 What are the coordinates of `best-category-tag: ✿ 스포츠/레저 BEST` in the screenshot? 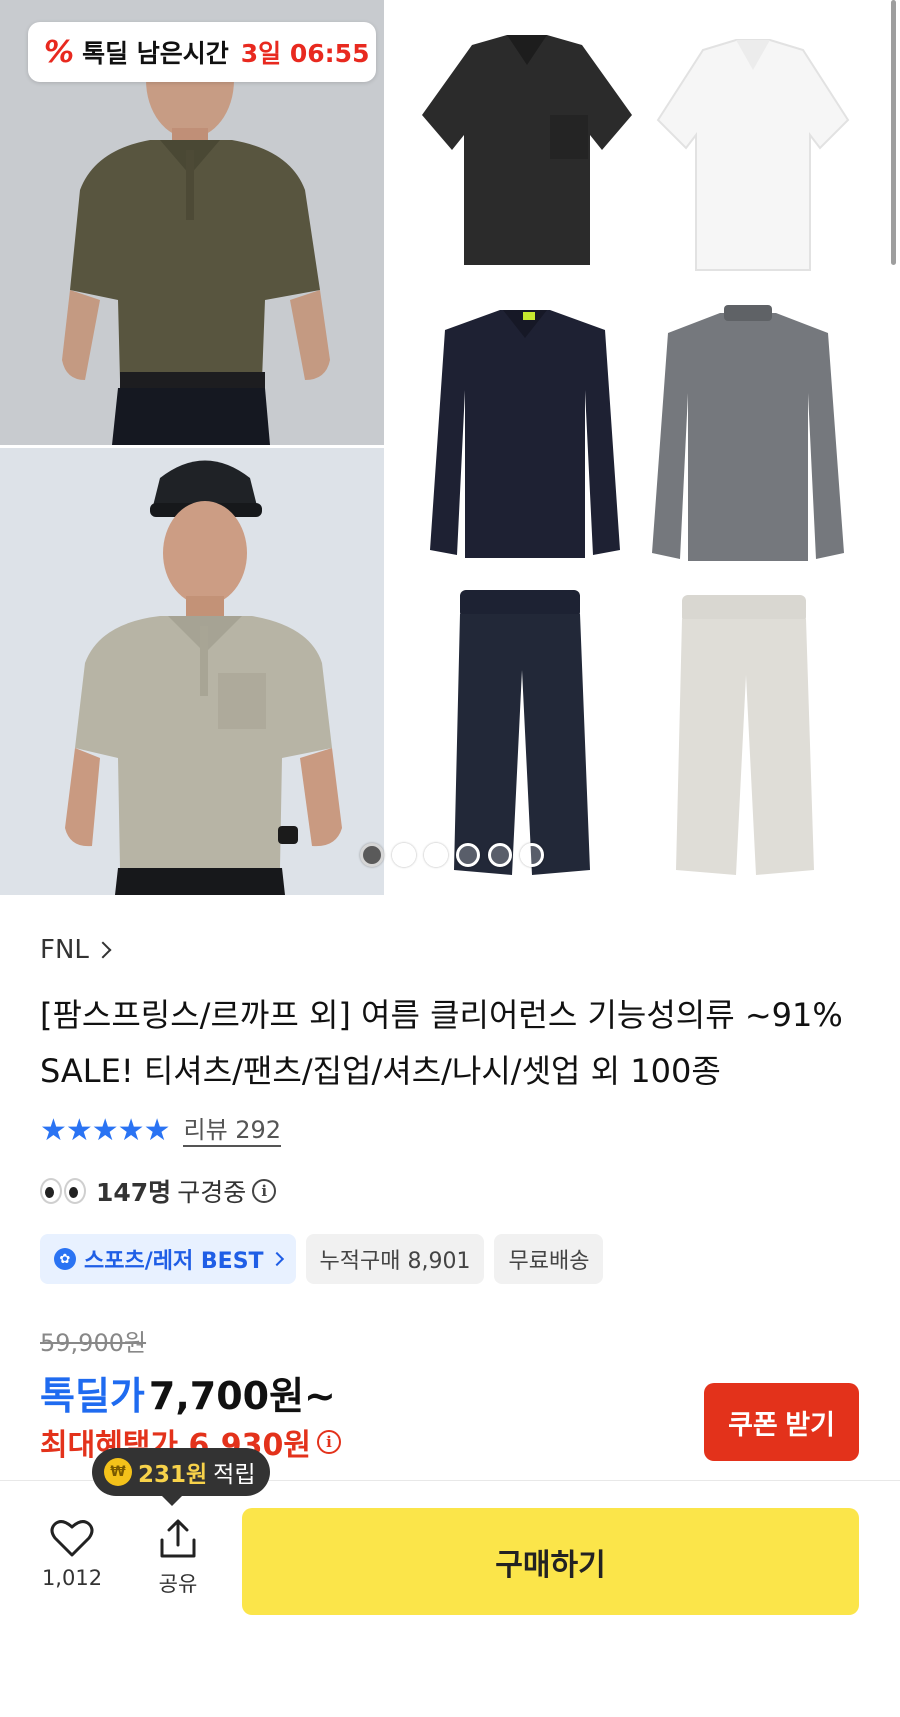 It's located at (168, 1259).